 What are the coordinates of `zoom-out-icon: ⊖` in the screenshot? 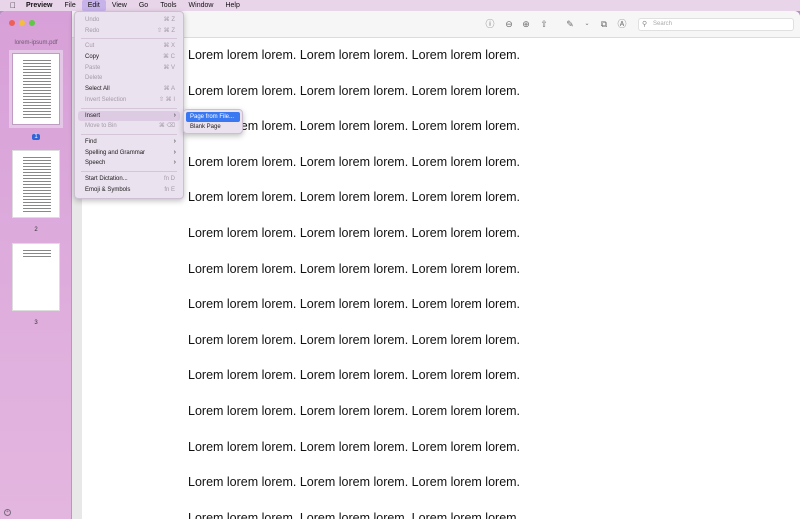 It's located at (509, 24).